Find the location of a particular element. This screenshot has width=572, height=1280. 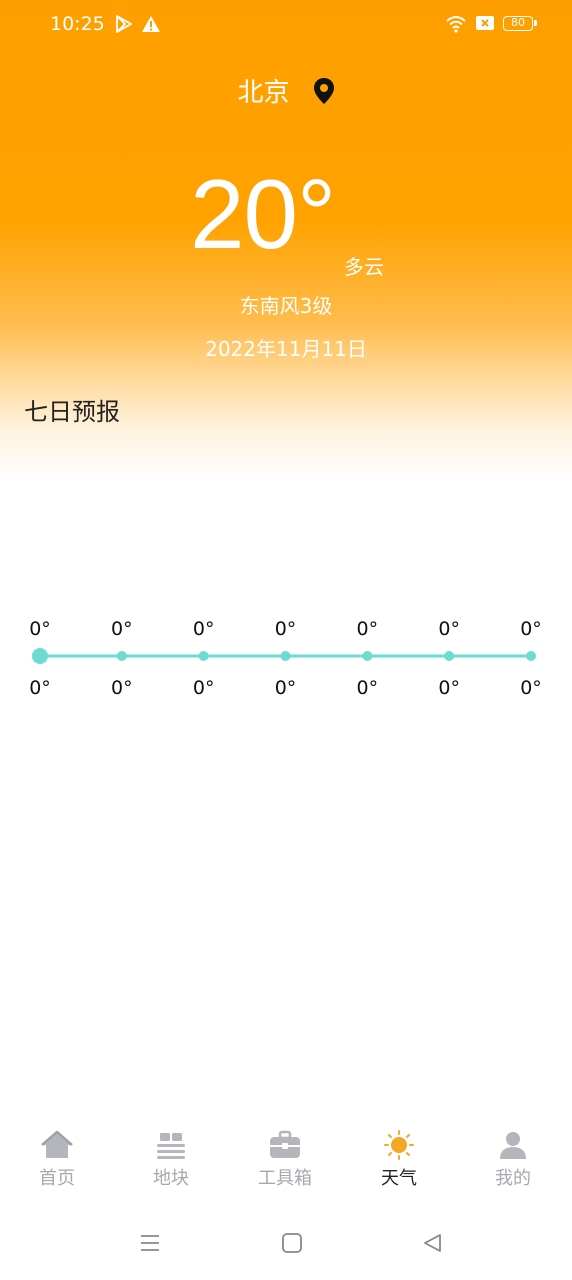

play-store-icon is located at coordinates (124, 24).